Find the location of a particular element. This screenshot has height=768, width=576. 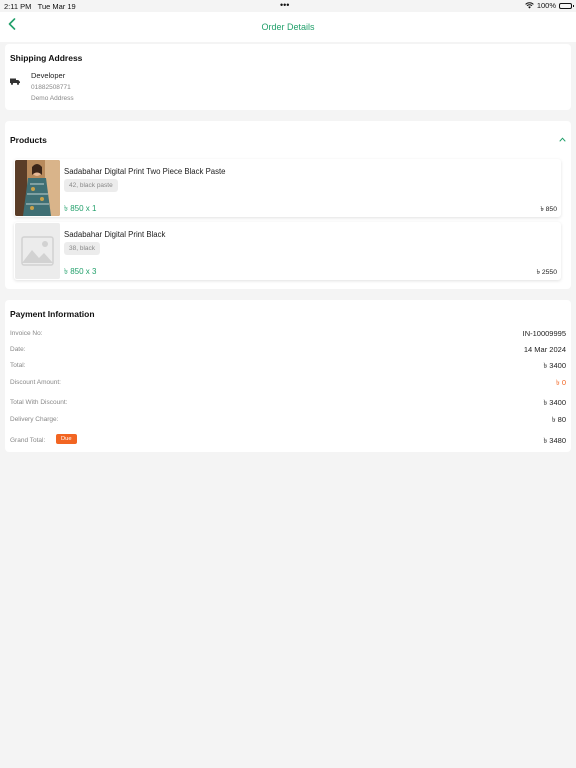

grand-total-value: ৳ 3480 is located at coordinates (554, 440).